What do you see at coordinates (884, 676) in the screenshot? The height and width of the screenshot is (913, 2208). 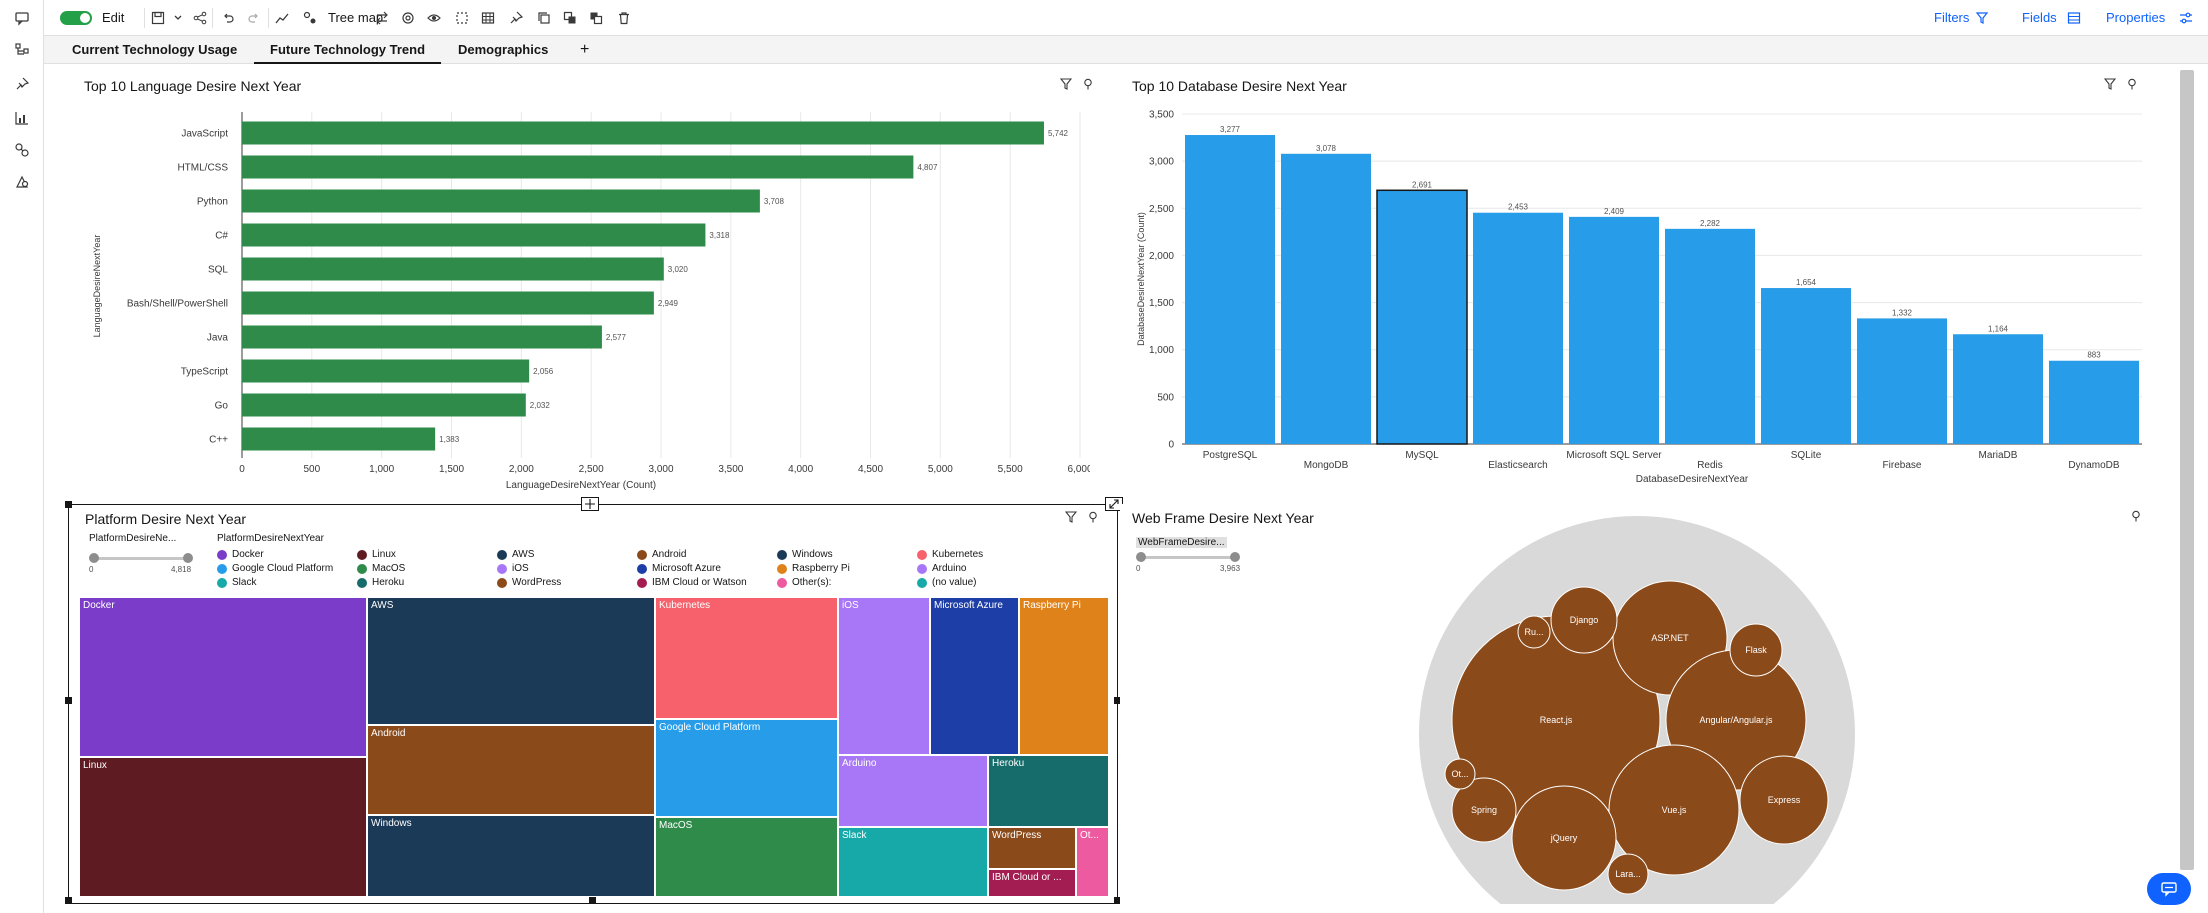 I see `treemap-cell: iOS` at bounding box center [884, 676].